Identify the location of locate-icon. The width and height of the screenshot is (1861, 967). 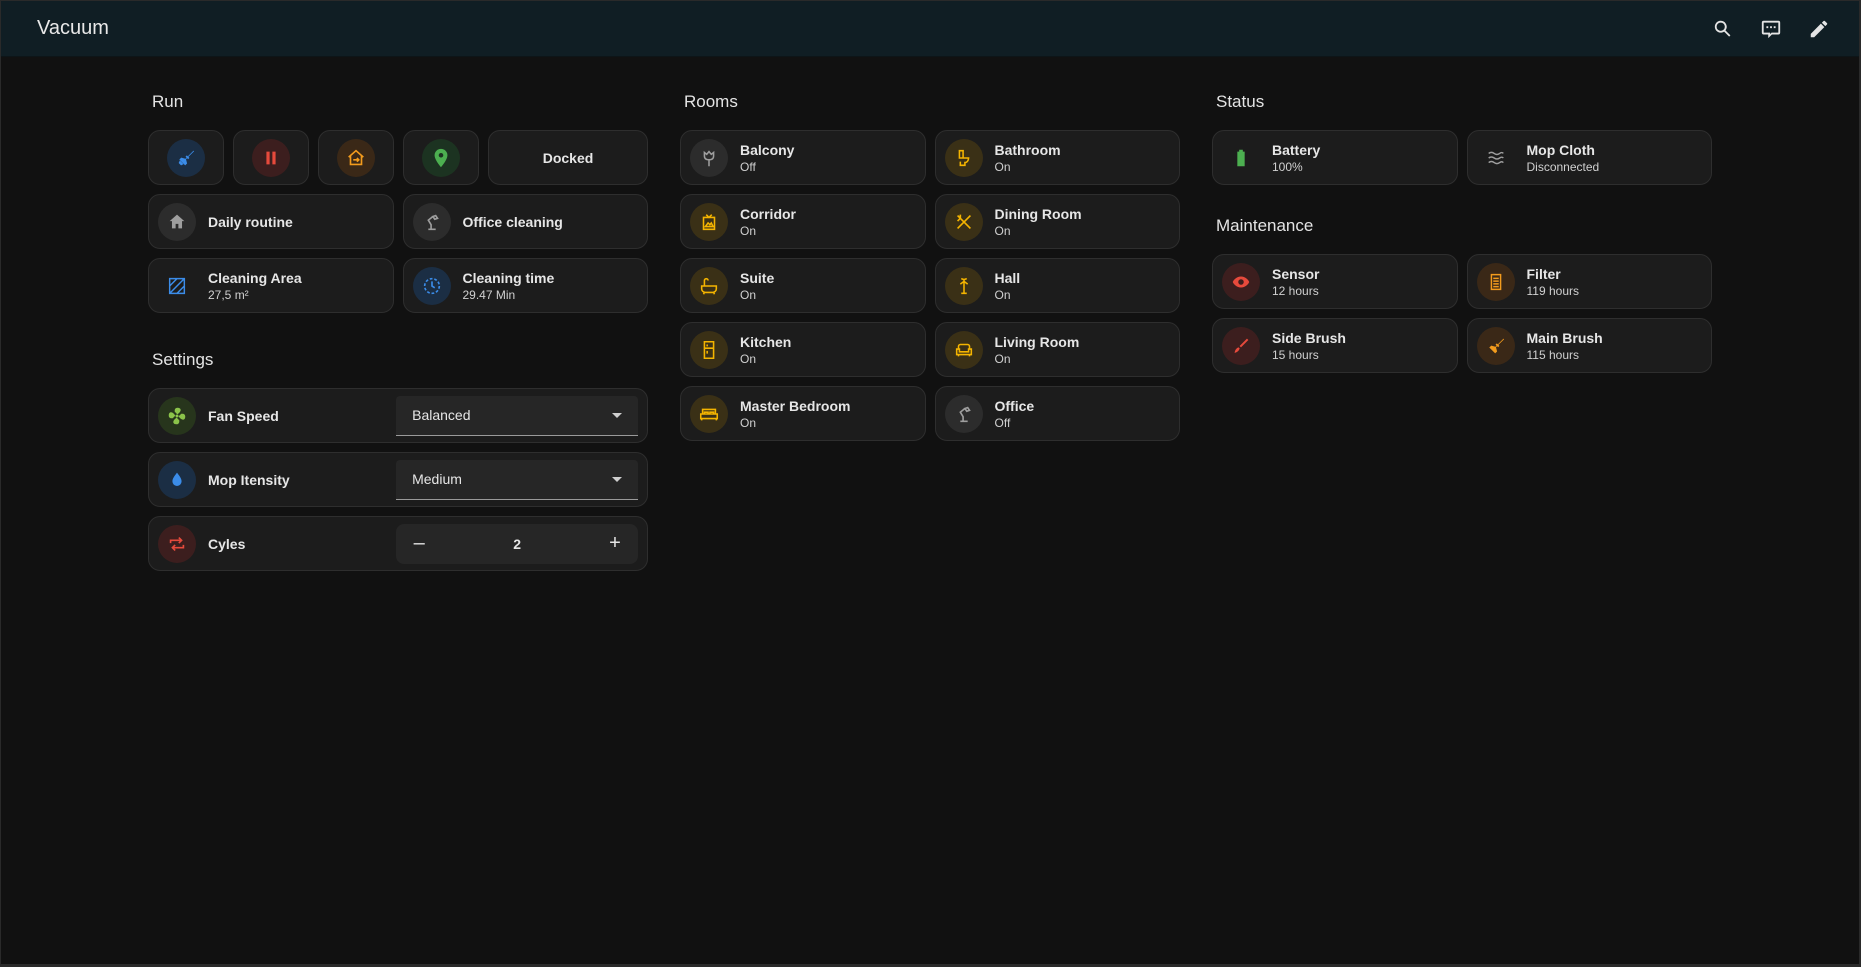
(441, 157).